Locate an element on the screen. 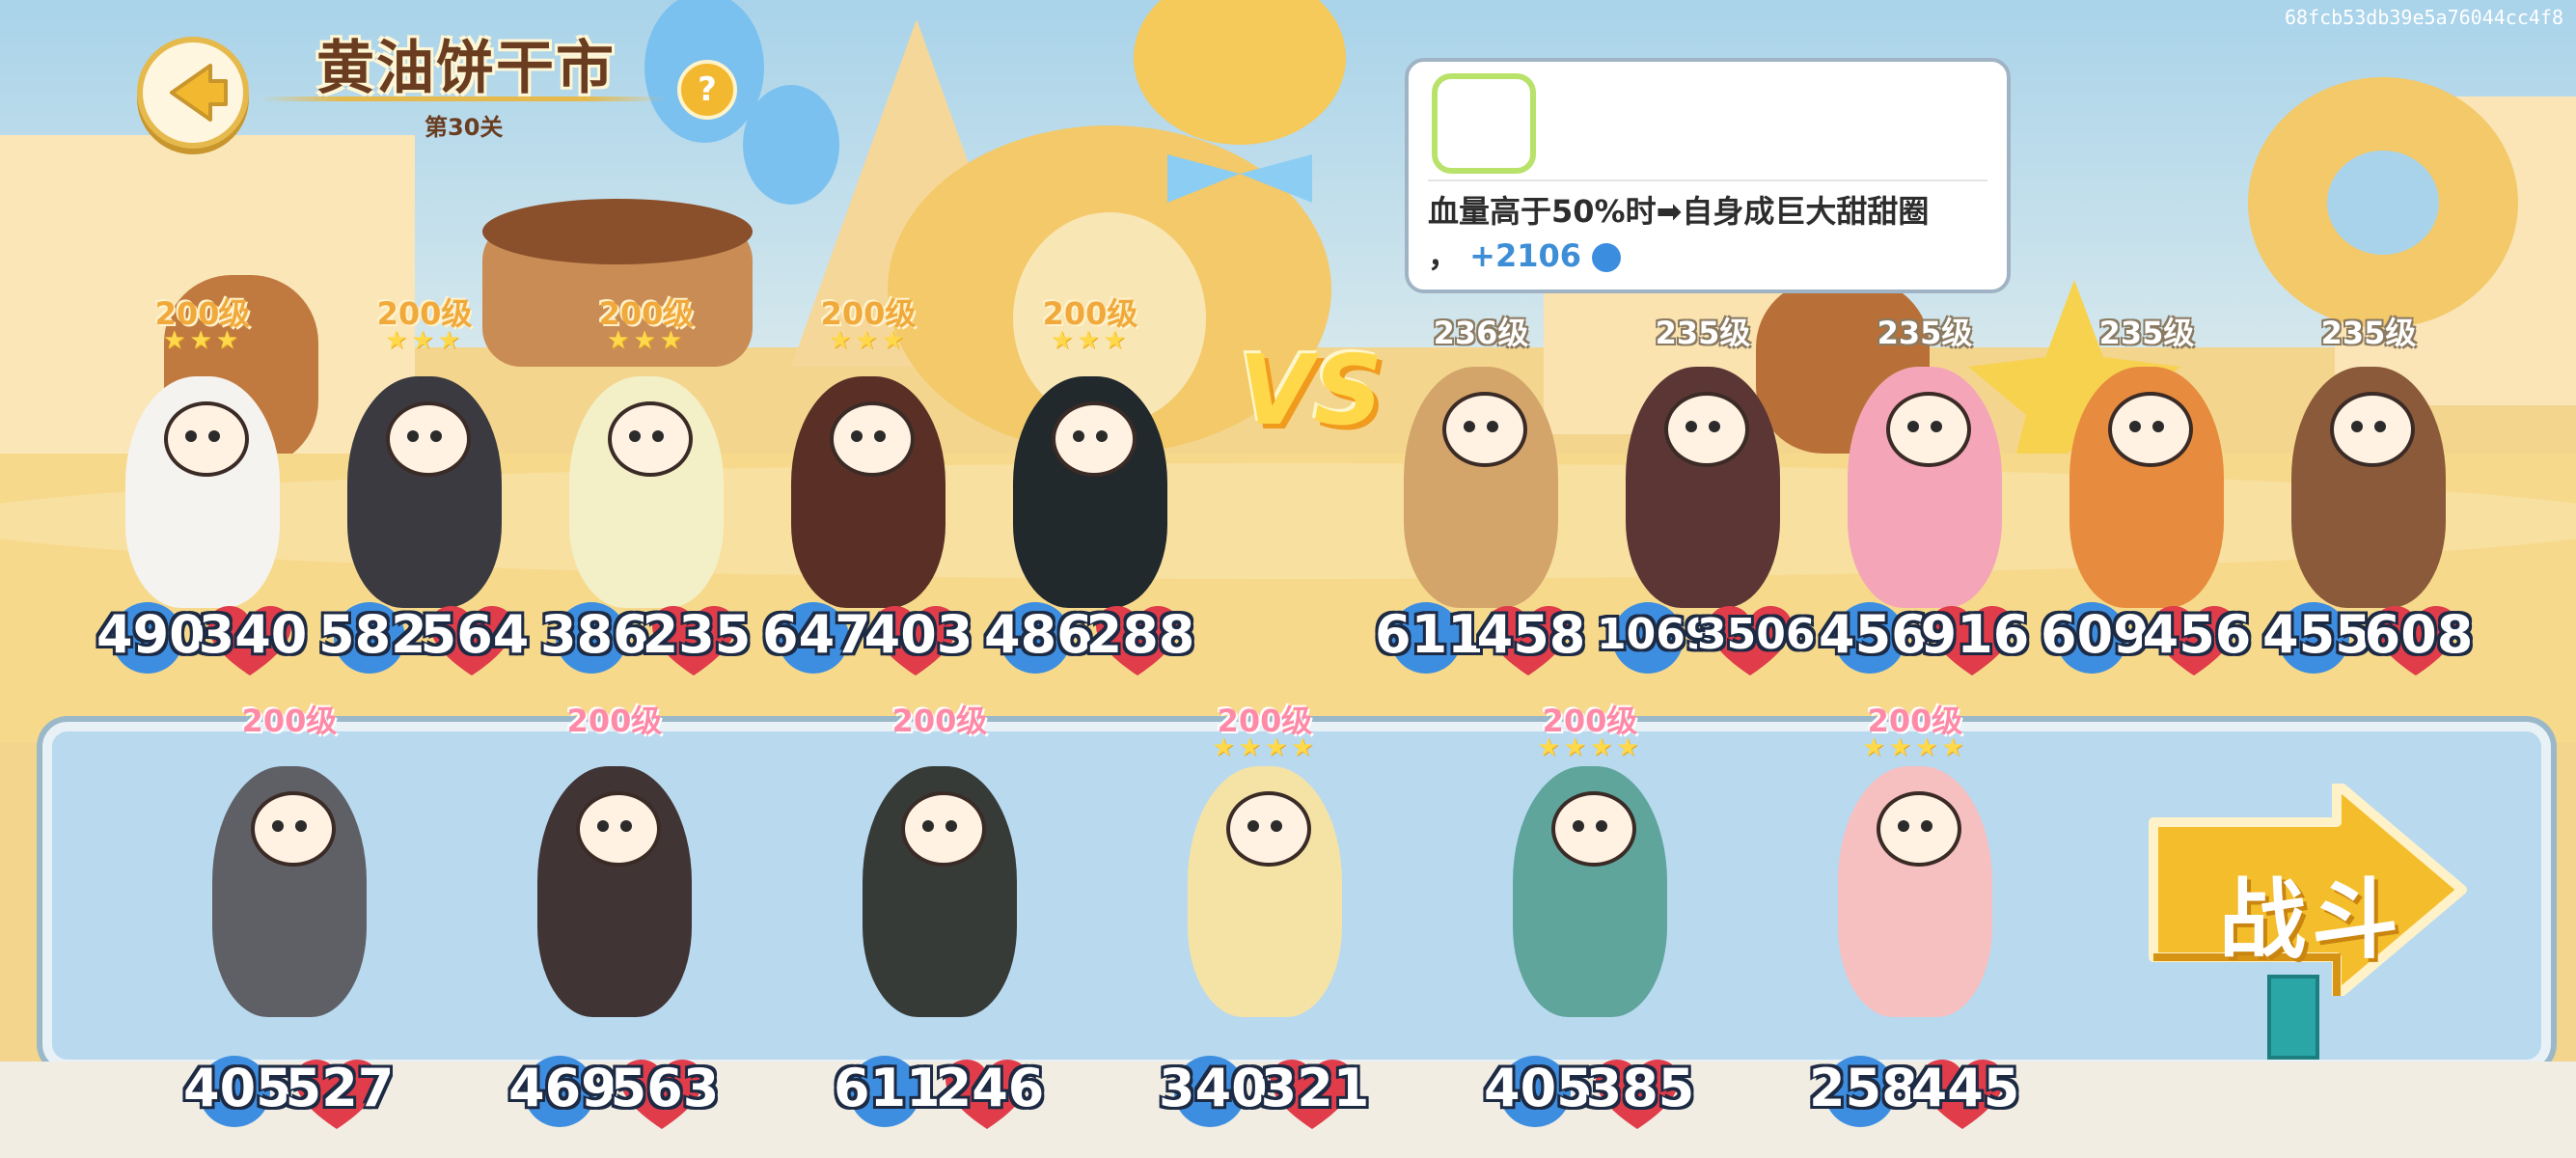 The width and height of the screenshot is (2576, 1158). unit-stats: 456 916 is located at coordinates (1925, 638).